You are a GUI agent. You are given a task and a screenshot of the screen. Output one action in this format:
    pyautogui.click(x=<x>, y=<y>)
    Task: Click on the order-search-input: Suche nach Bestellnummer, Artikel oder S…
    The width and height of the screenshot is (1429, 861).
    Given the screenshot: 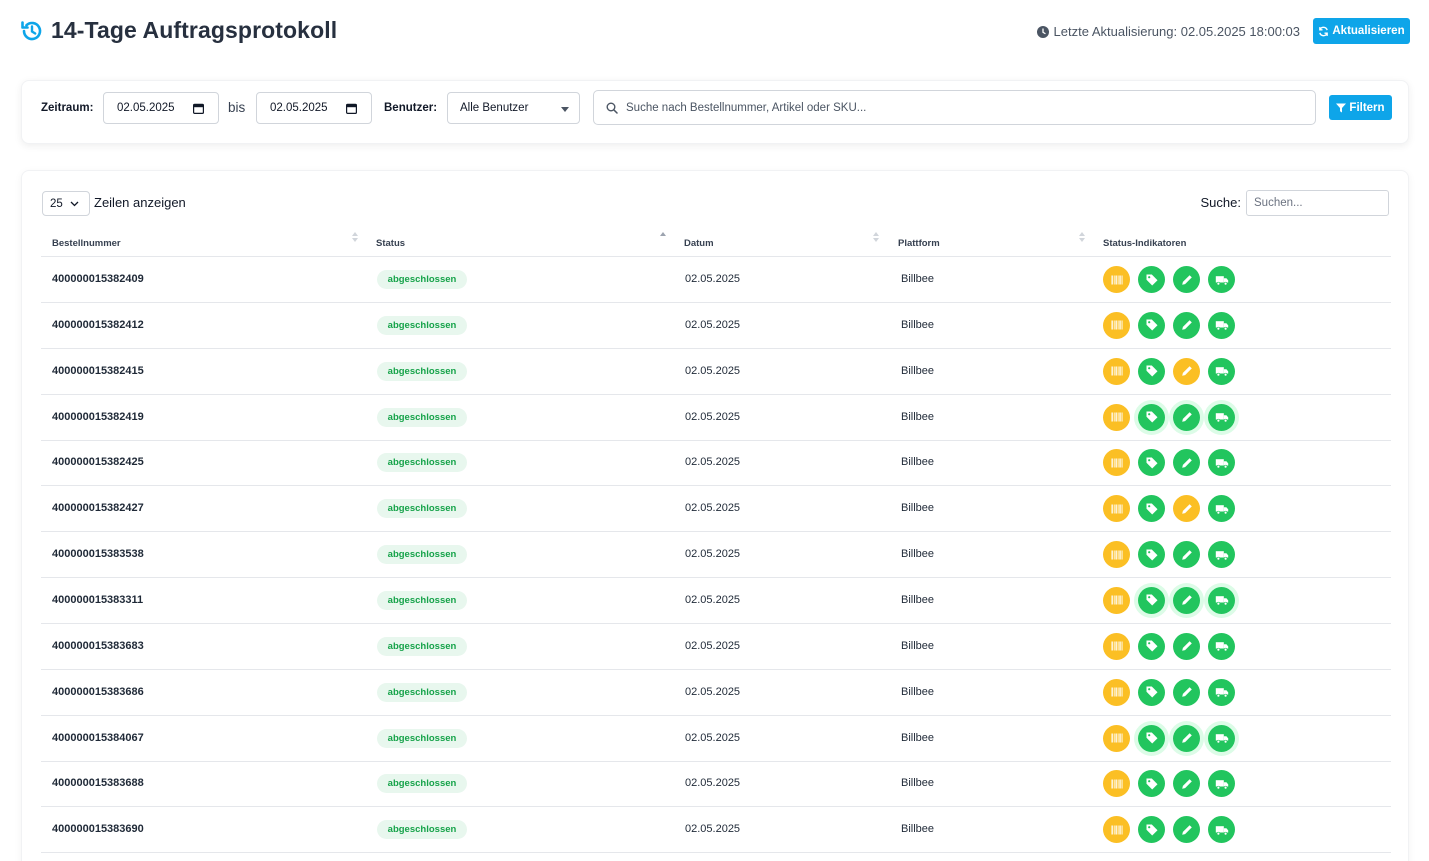 What is the action you would take?
    pyautogui.click(x=954, y=107)
    